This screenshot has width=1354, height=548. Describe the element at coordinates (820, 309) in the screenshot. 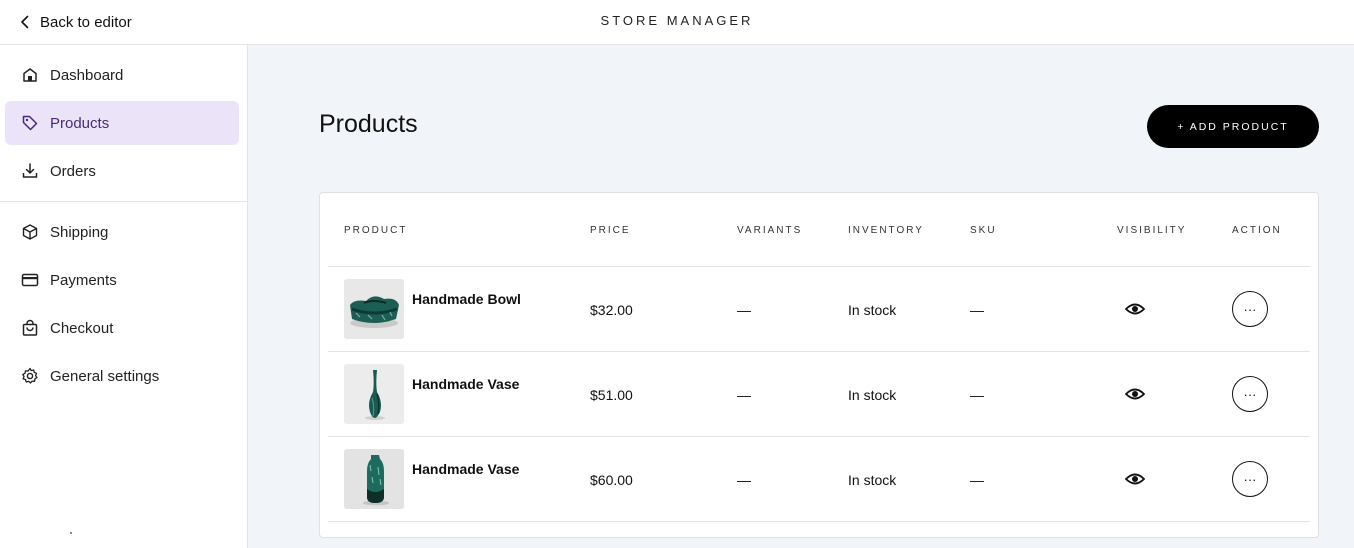

I see `table-row: Handmade Bowl $32.00 — In stock — ···` at that location.